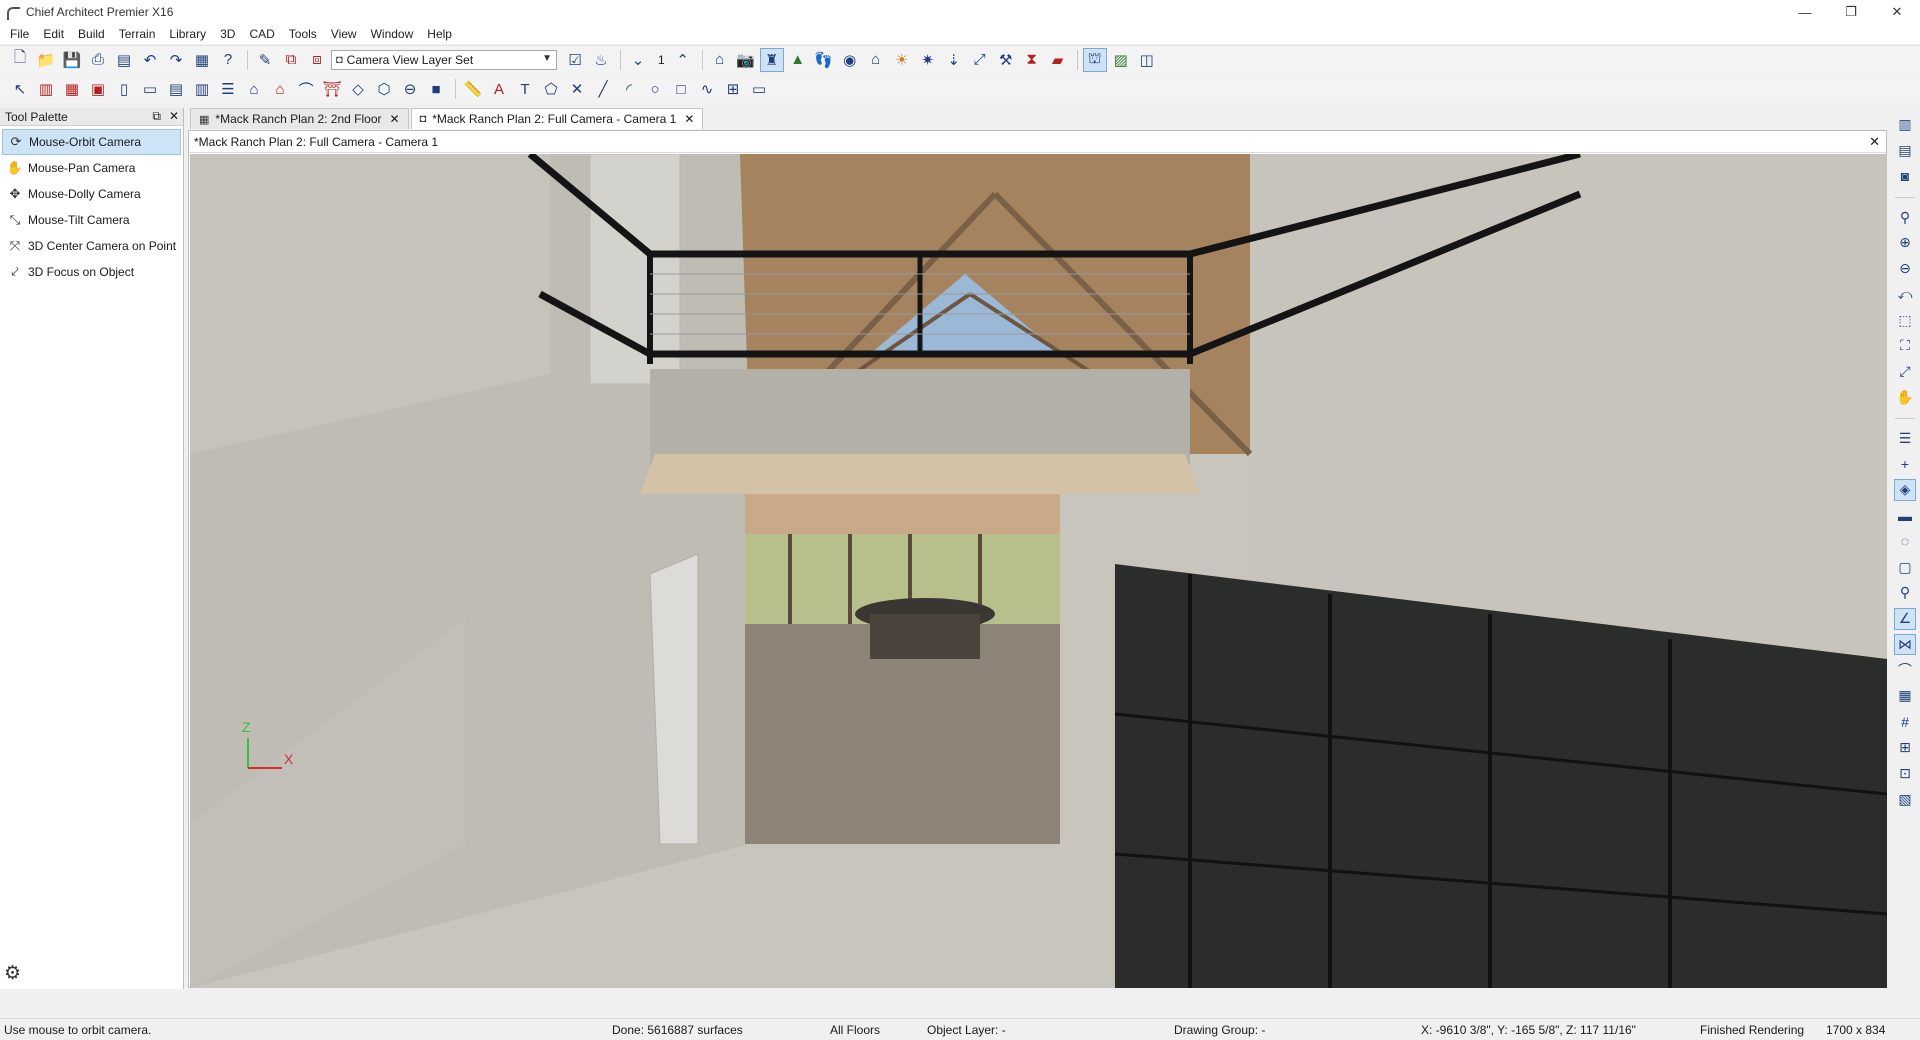  Describe the element at coordinates (280, 89) in the screenshot. I see `house-roof-icon: ⌂` at that location.